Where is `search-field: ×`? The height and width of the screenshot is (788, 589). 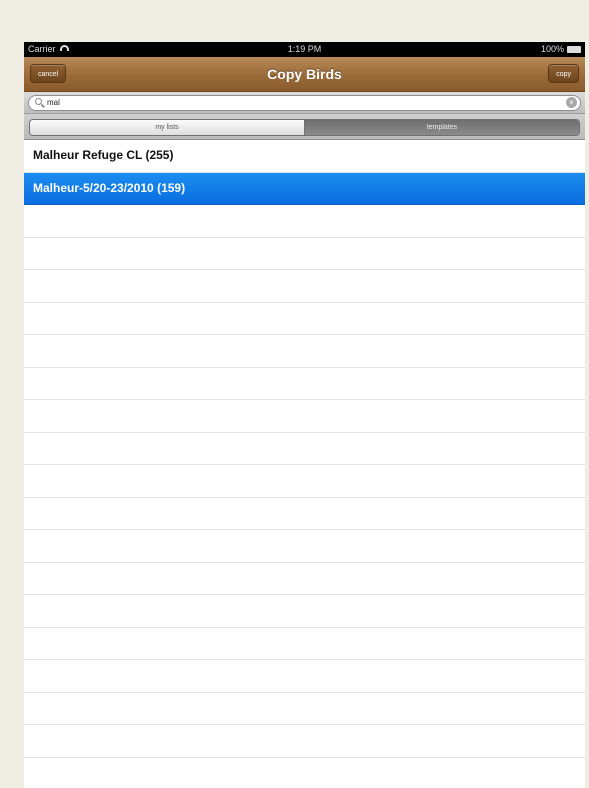 search-field: × is located at coordinates (304, 103).